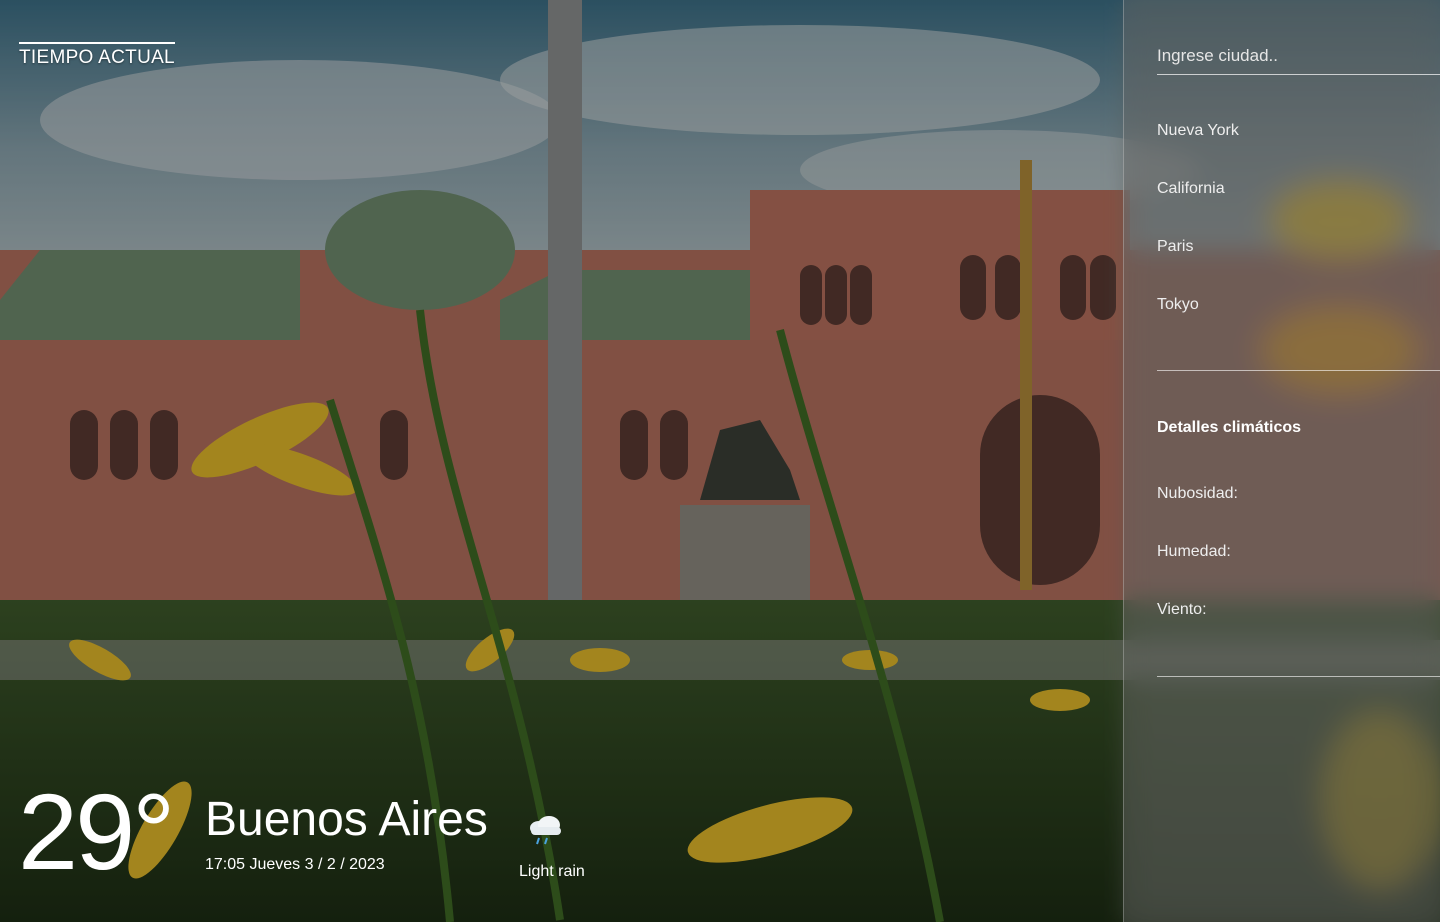 The width and height of the screenshot is (1440, 922). What do you see at coordinates (1229, 427) in the screenshot?
I see `details-title: Detalles climáticos` at bounding box center [1229, 427].